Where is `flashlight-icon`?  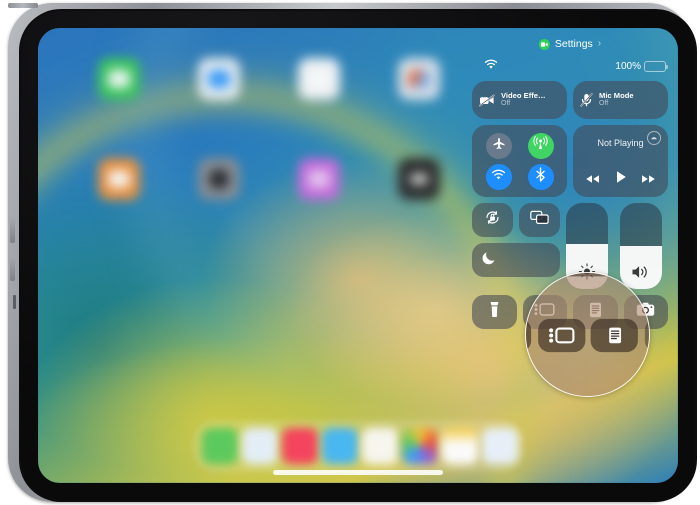 flashlight-icon is located at coordinates (494, 312).